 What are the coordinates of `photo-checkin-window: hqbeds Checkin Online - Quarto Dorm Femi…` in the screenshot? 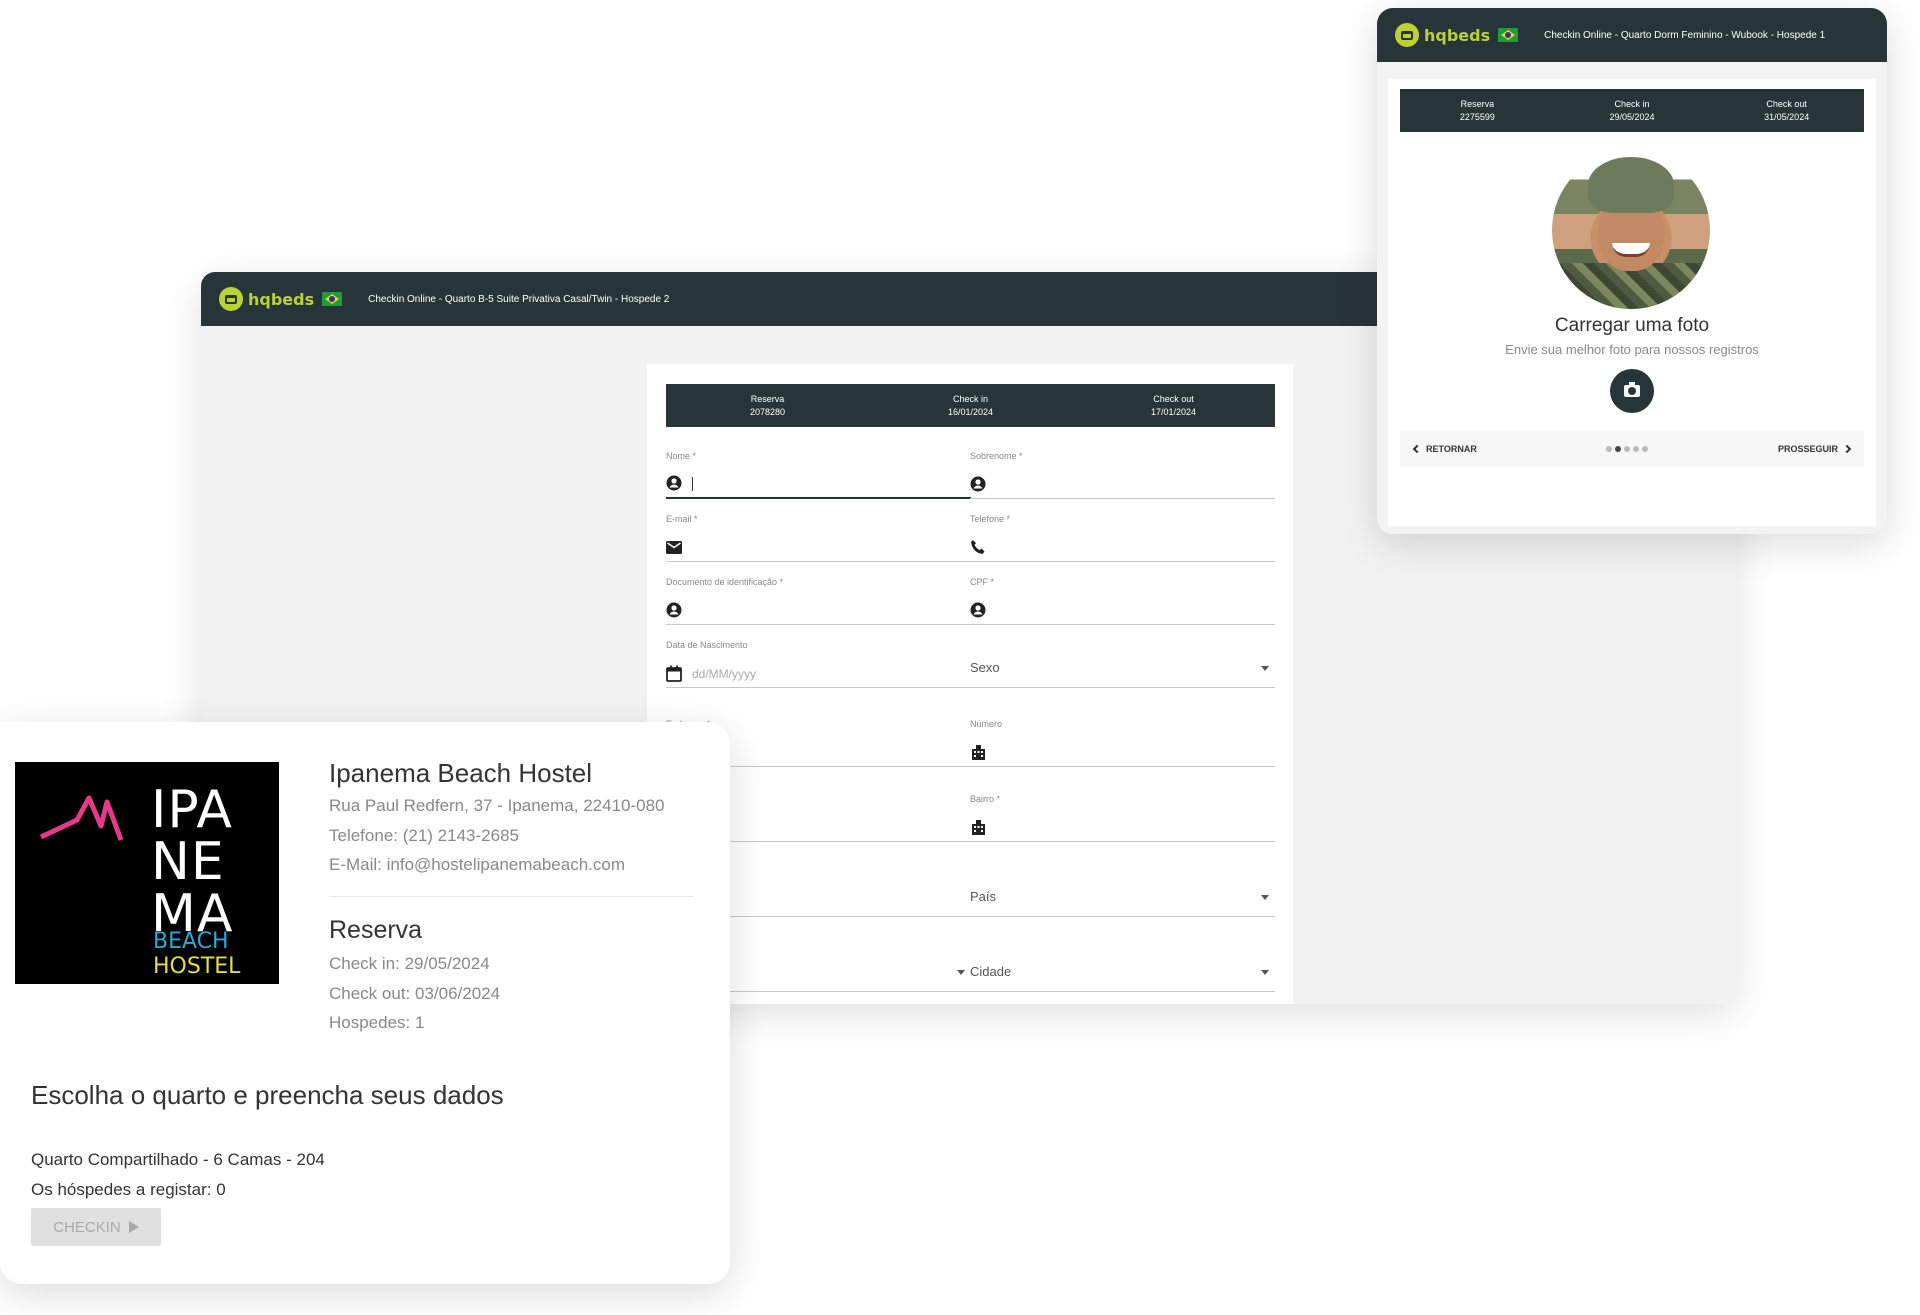 It's located at (1632, 271).